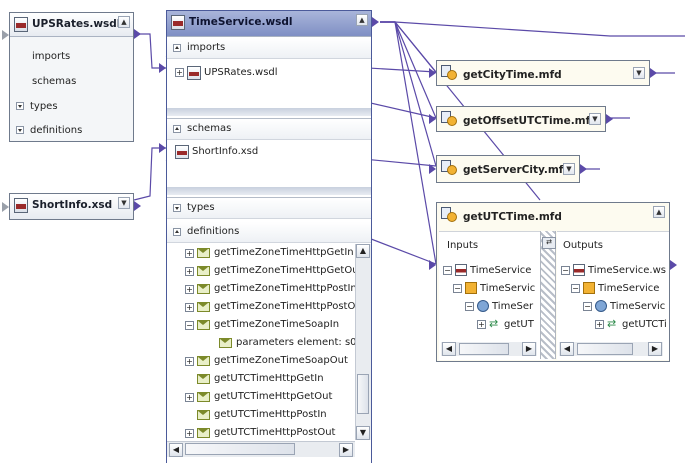  I want to click on definition-item: + getTimeZoneTimeSoapOut, so click(261, 361).